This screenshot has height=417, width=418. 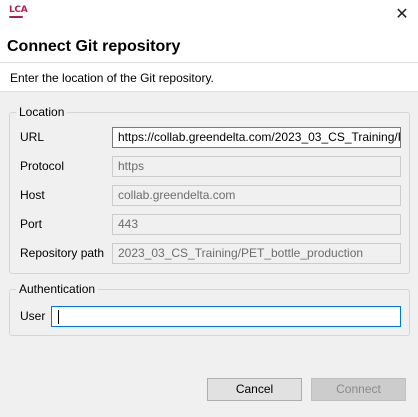 What do you see at coordinates (256, 195) in the screenshot?
I see `host-field: collab.greendelta.com` at bounding box center [256, 195].